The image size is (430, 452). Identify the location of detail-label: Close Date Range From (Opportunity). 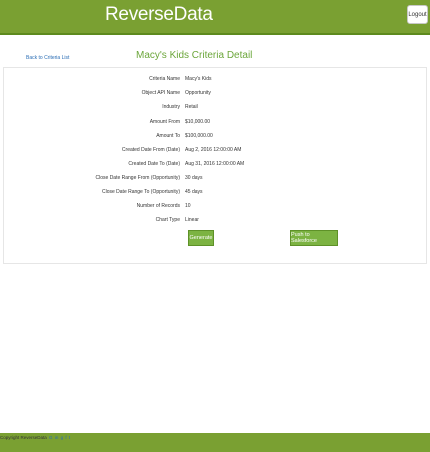
(137, 178).